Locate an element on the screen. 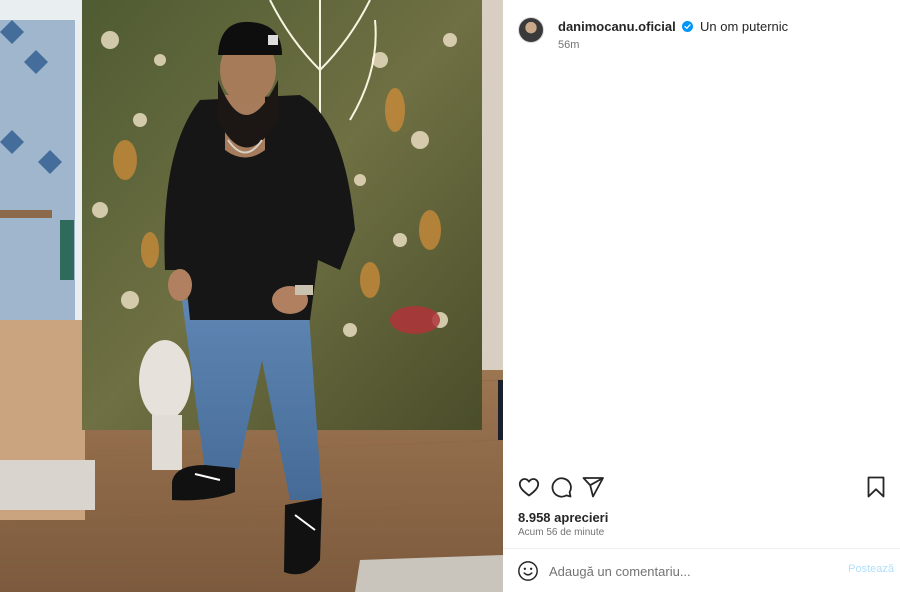 The width and height of the screenshot is (900, 592). verified-badge-icon is located at coordinates (688, 26).